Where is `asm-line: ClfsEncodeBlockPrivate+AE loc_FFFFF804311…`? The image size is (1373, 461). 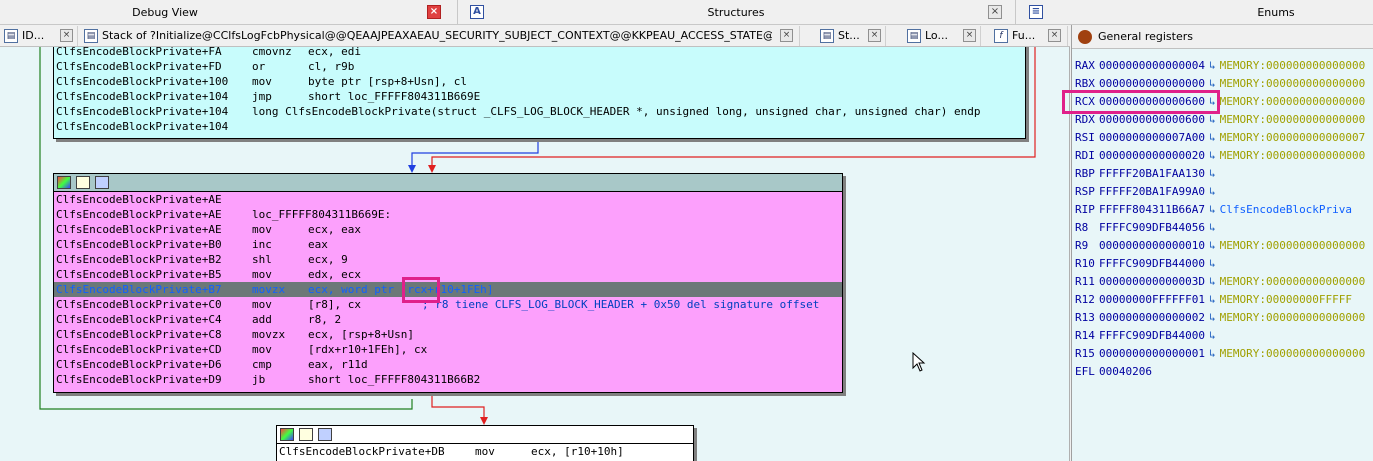
asm-line: ClfsEncodeBlockPrivate+AE loc_FFFFF804311… is located at coordinates (448, 214).